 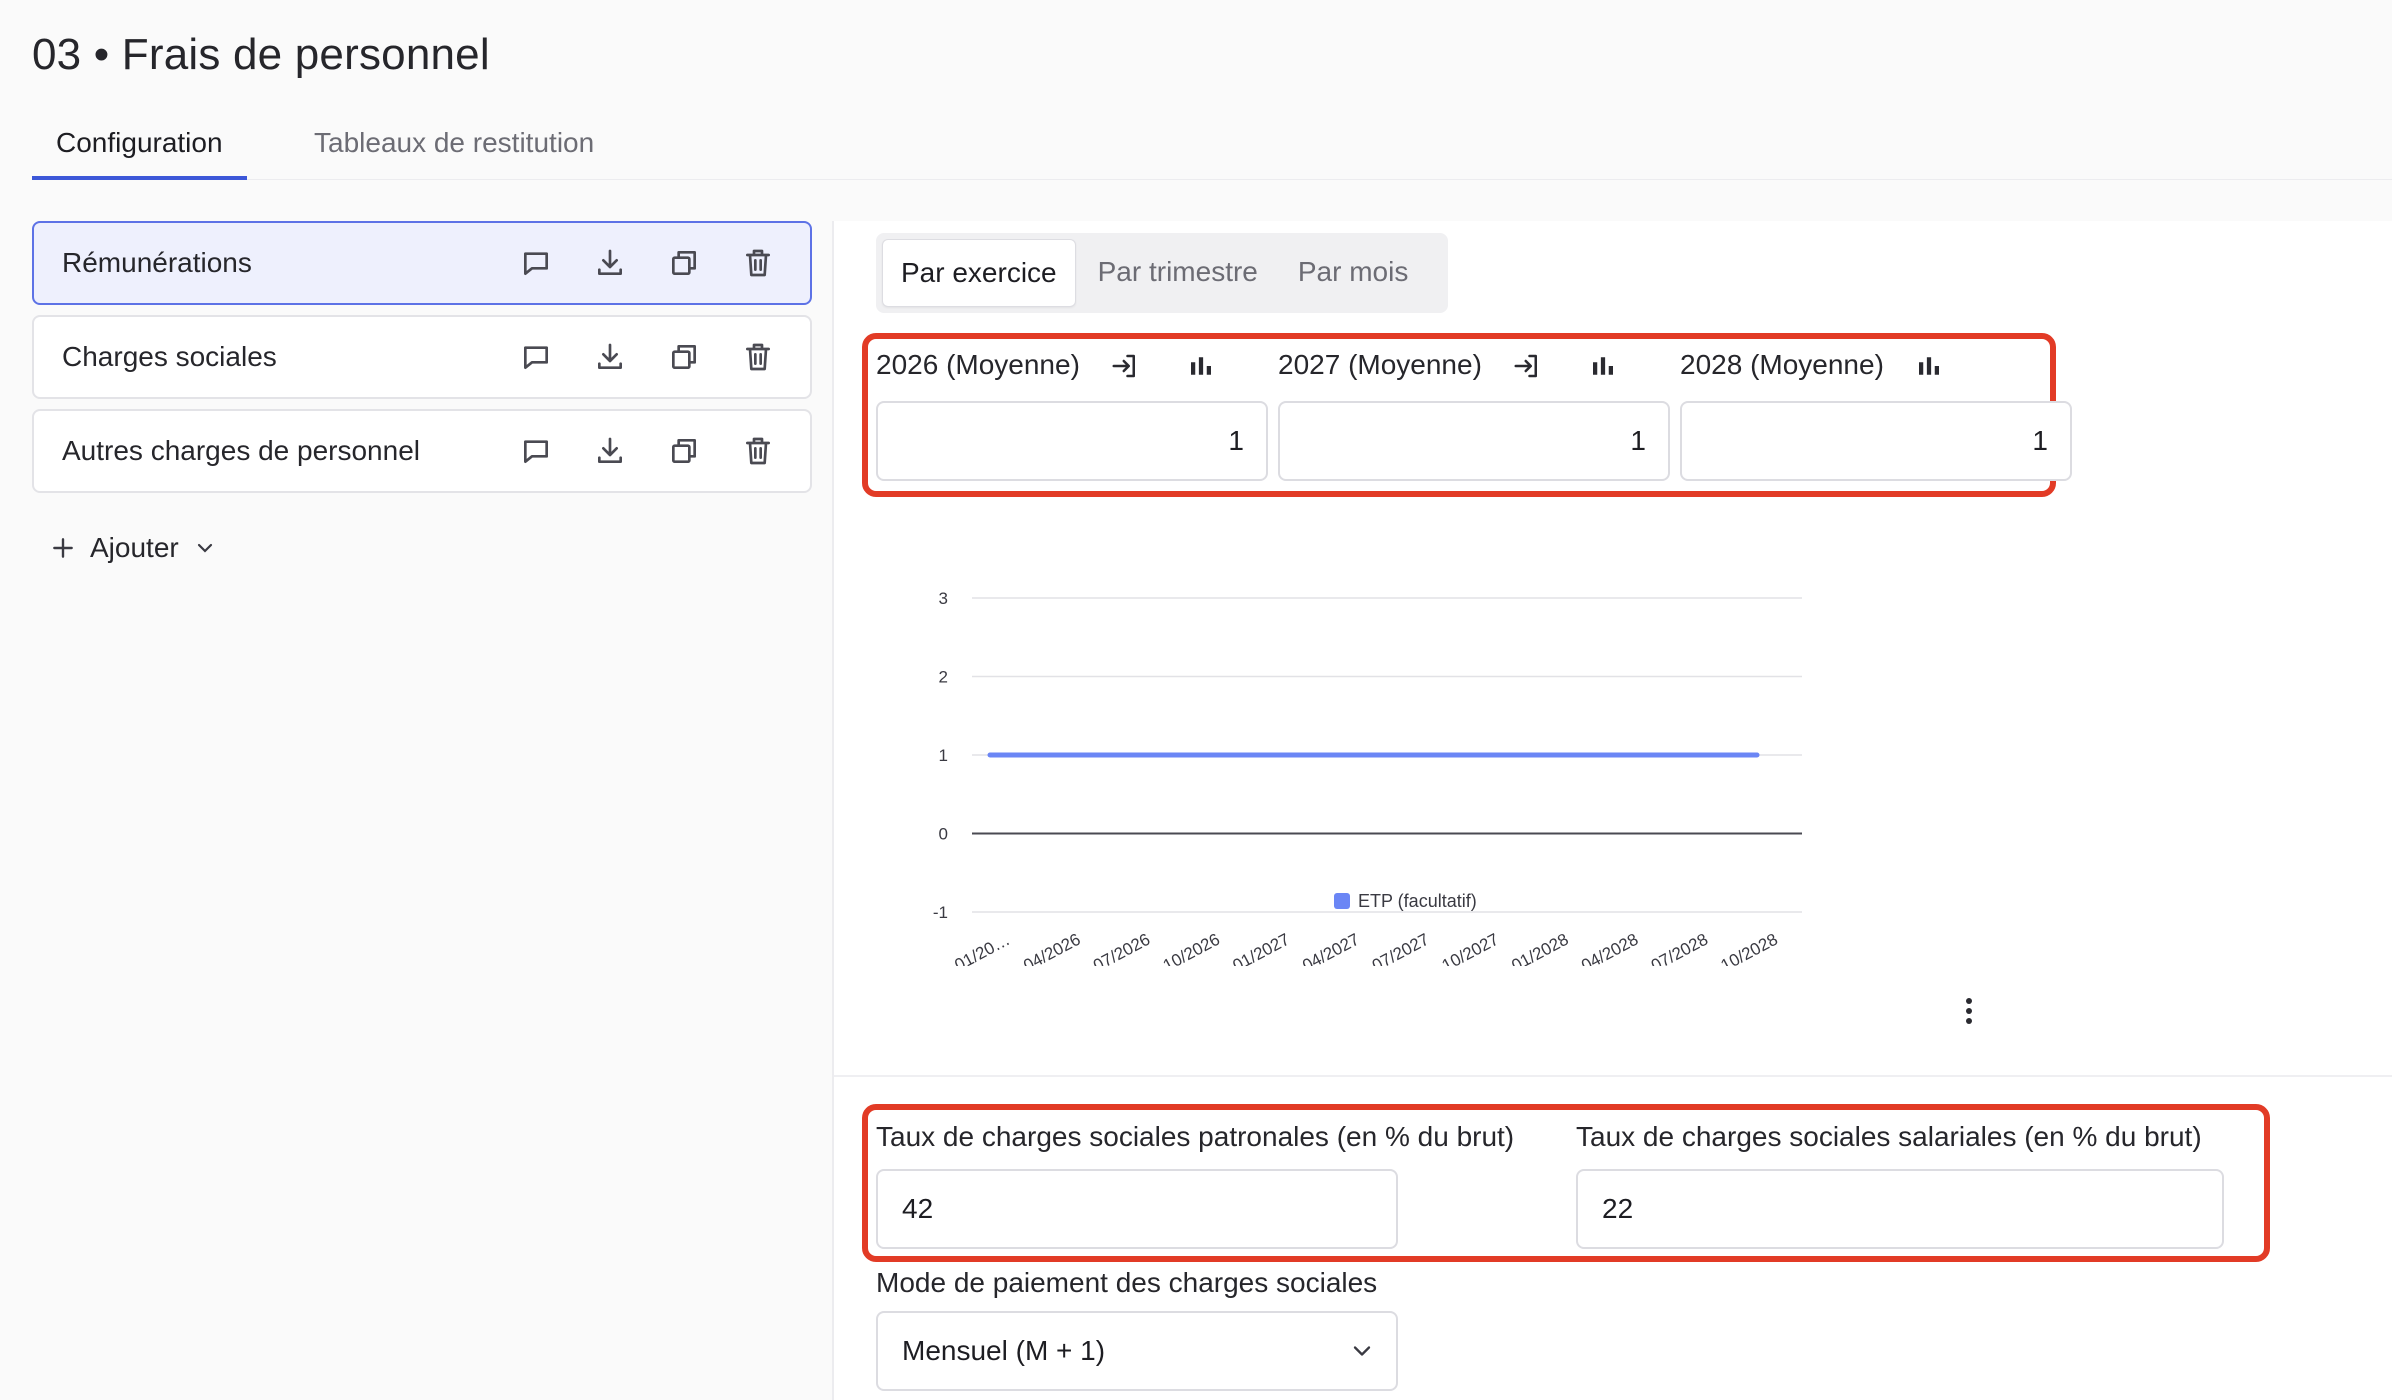 What do you see at coordinates (1137, 1209) in the screenshot?
I see `patronal-rate-input: 42` at bounding box center [1137, 1209].